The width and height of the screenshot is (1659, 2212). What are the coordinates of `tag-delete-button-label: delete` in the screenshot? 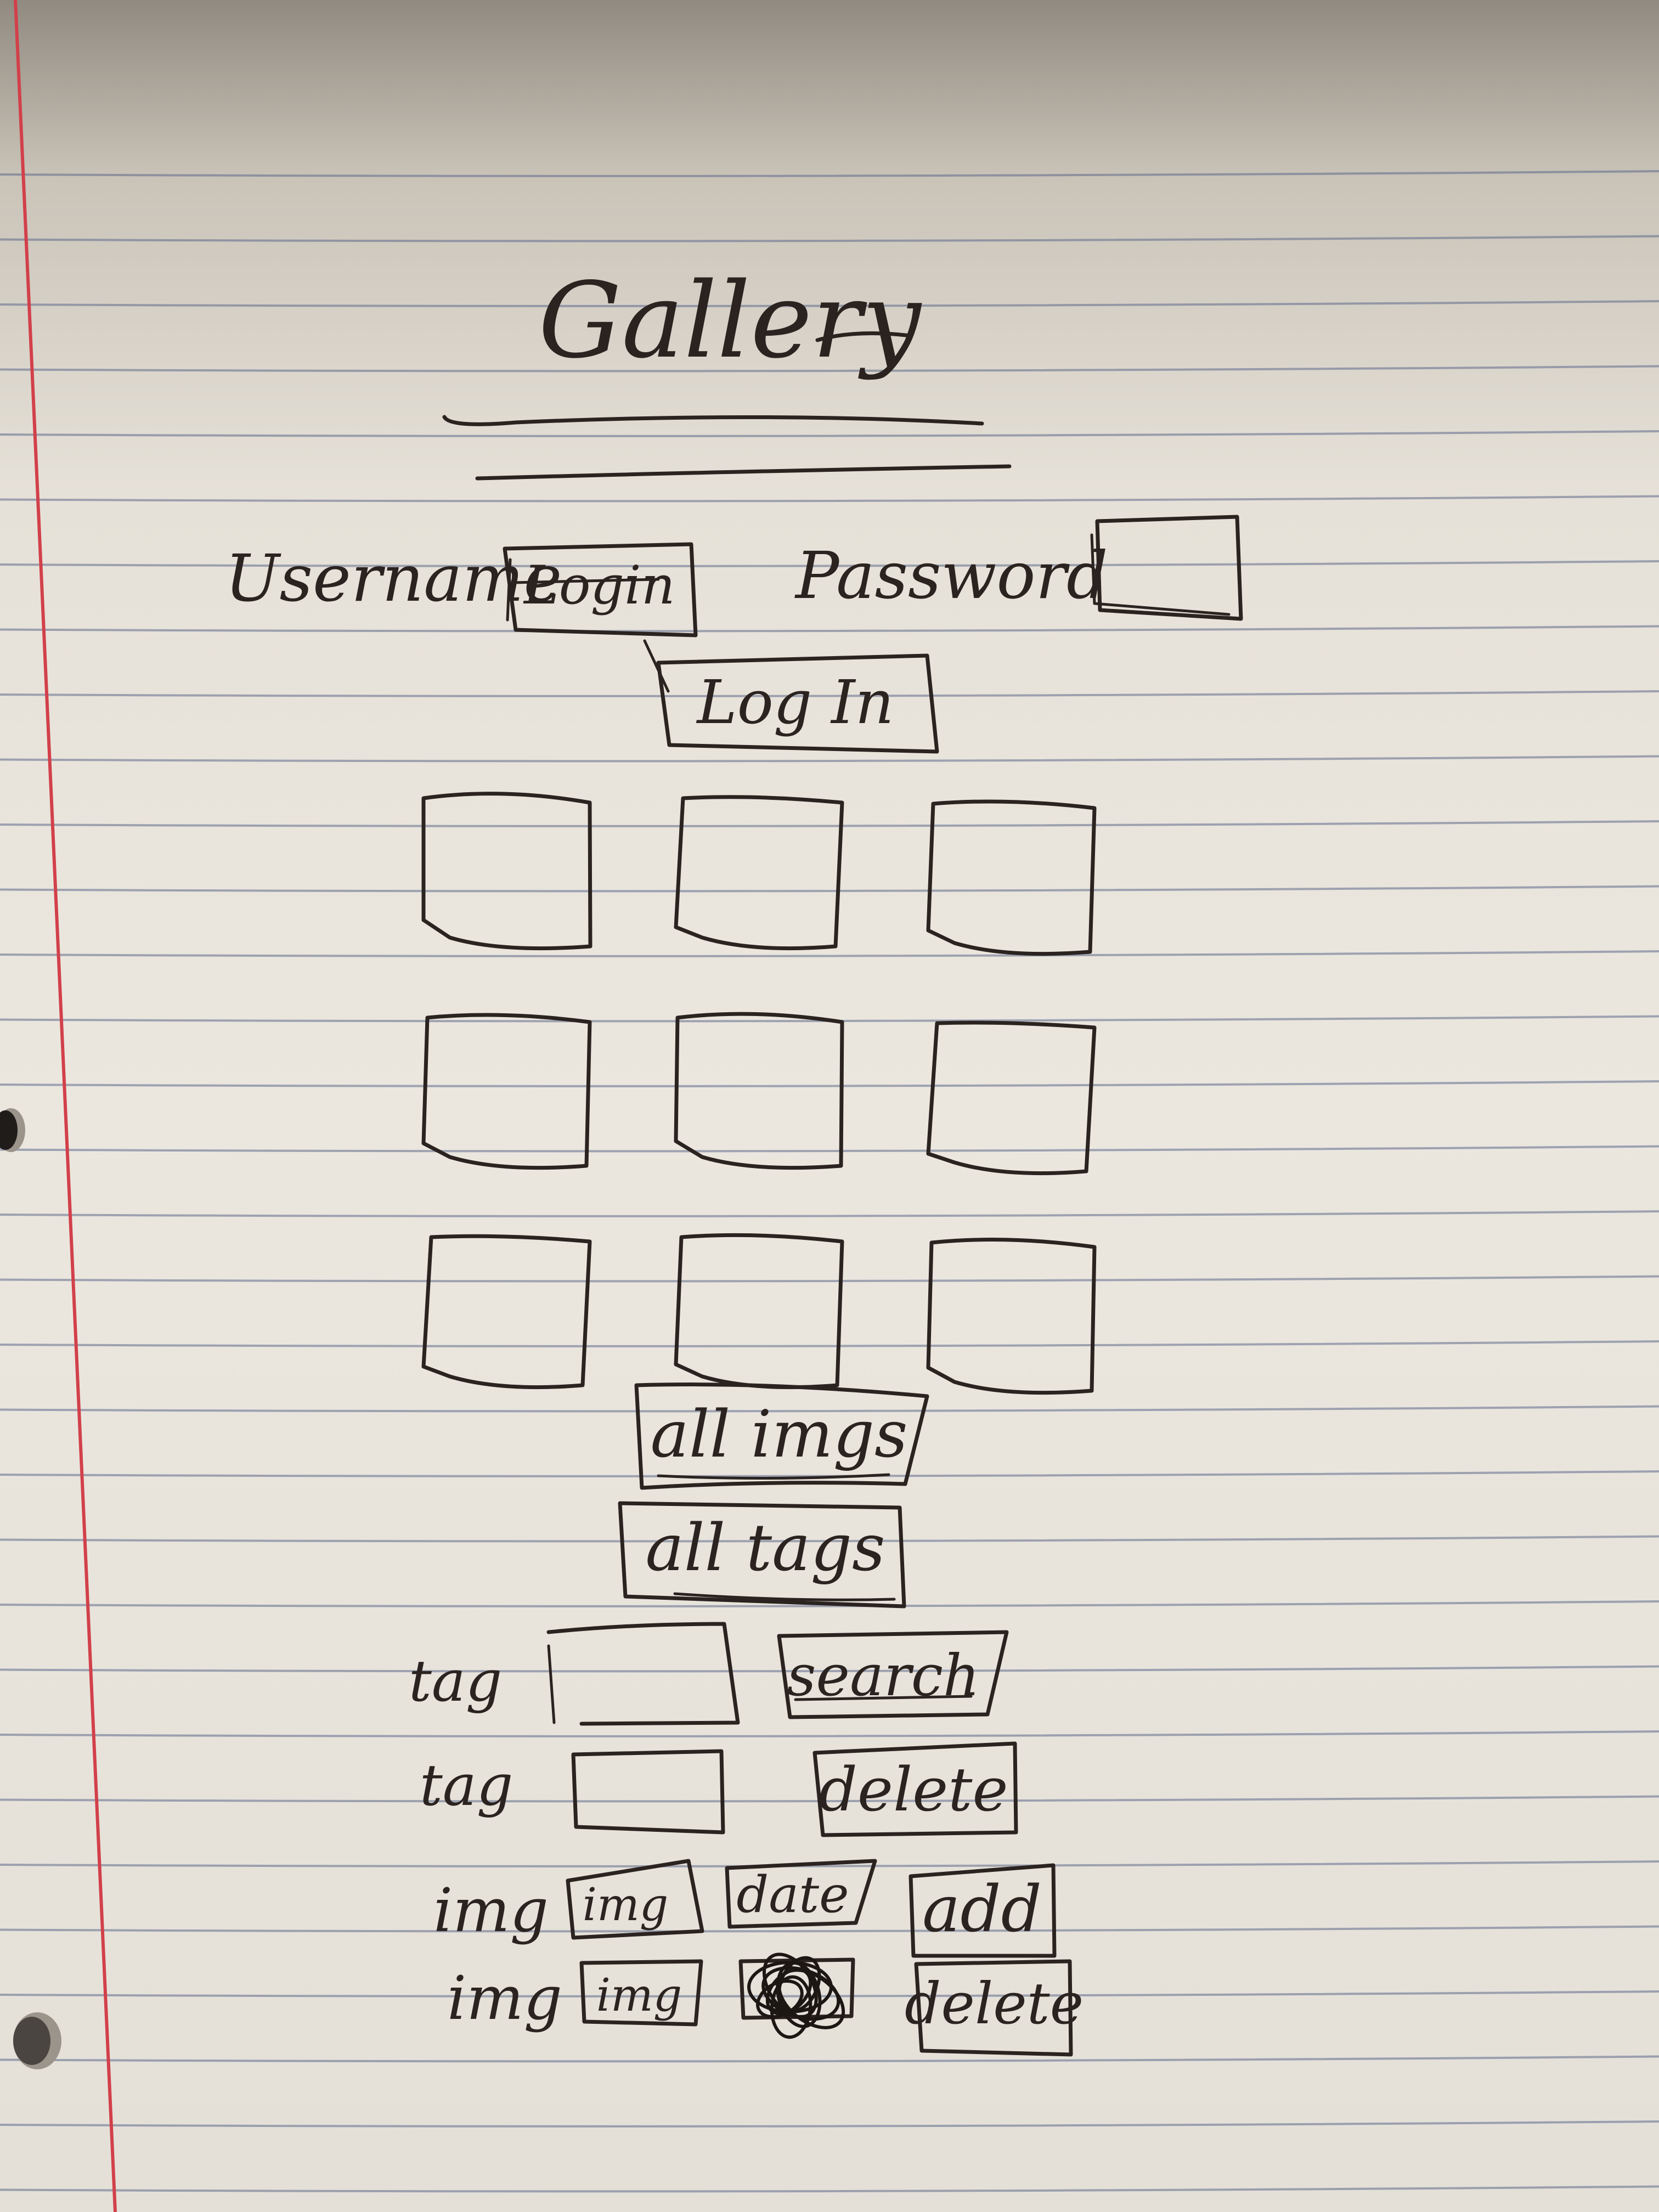 It's located at (914, 1789).